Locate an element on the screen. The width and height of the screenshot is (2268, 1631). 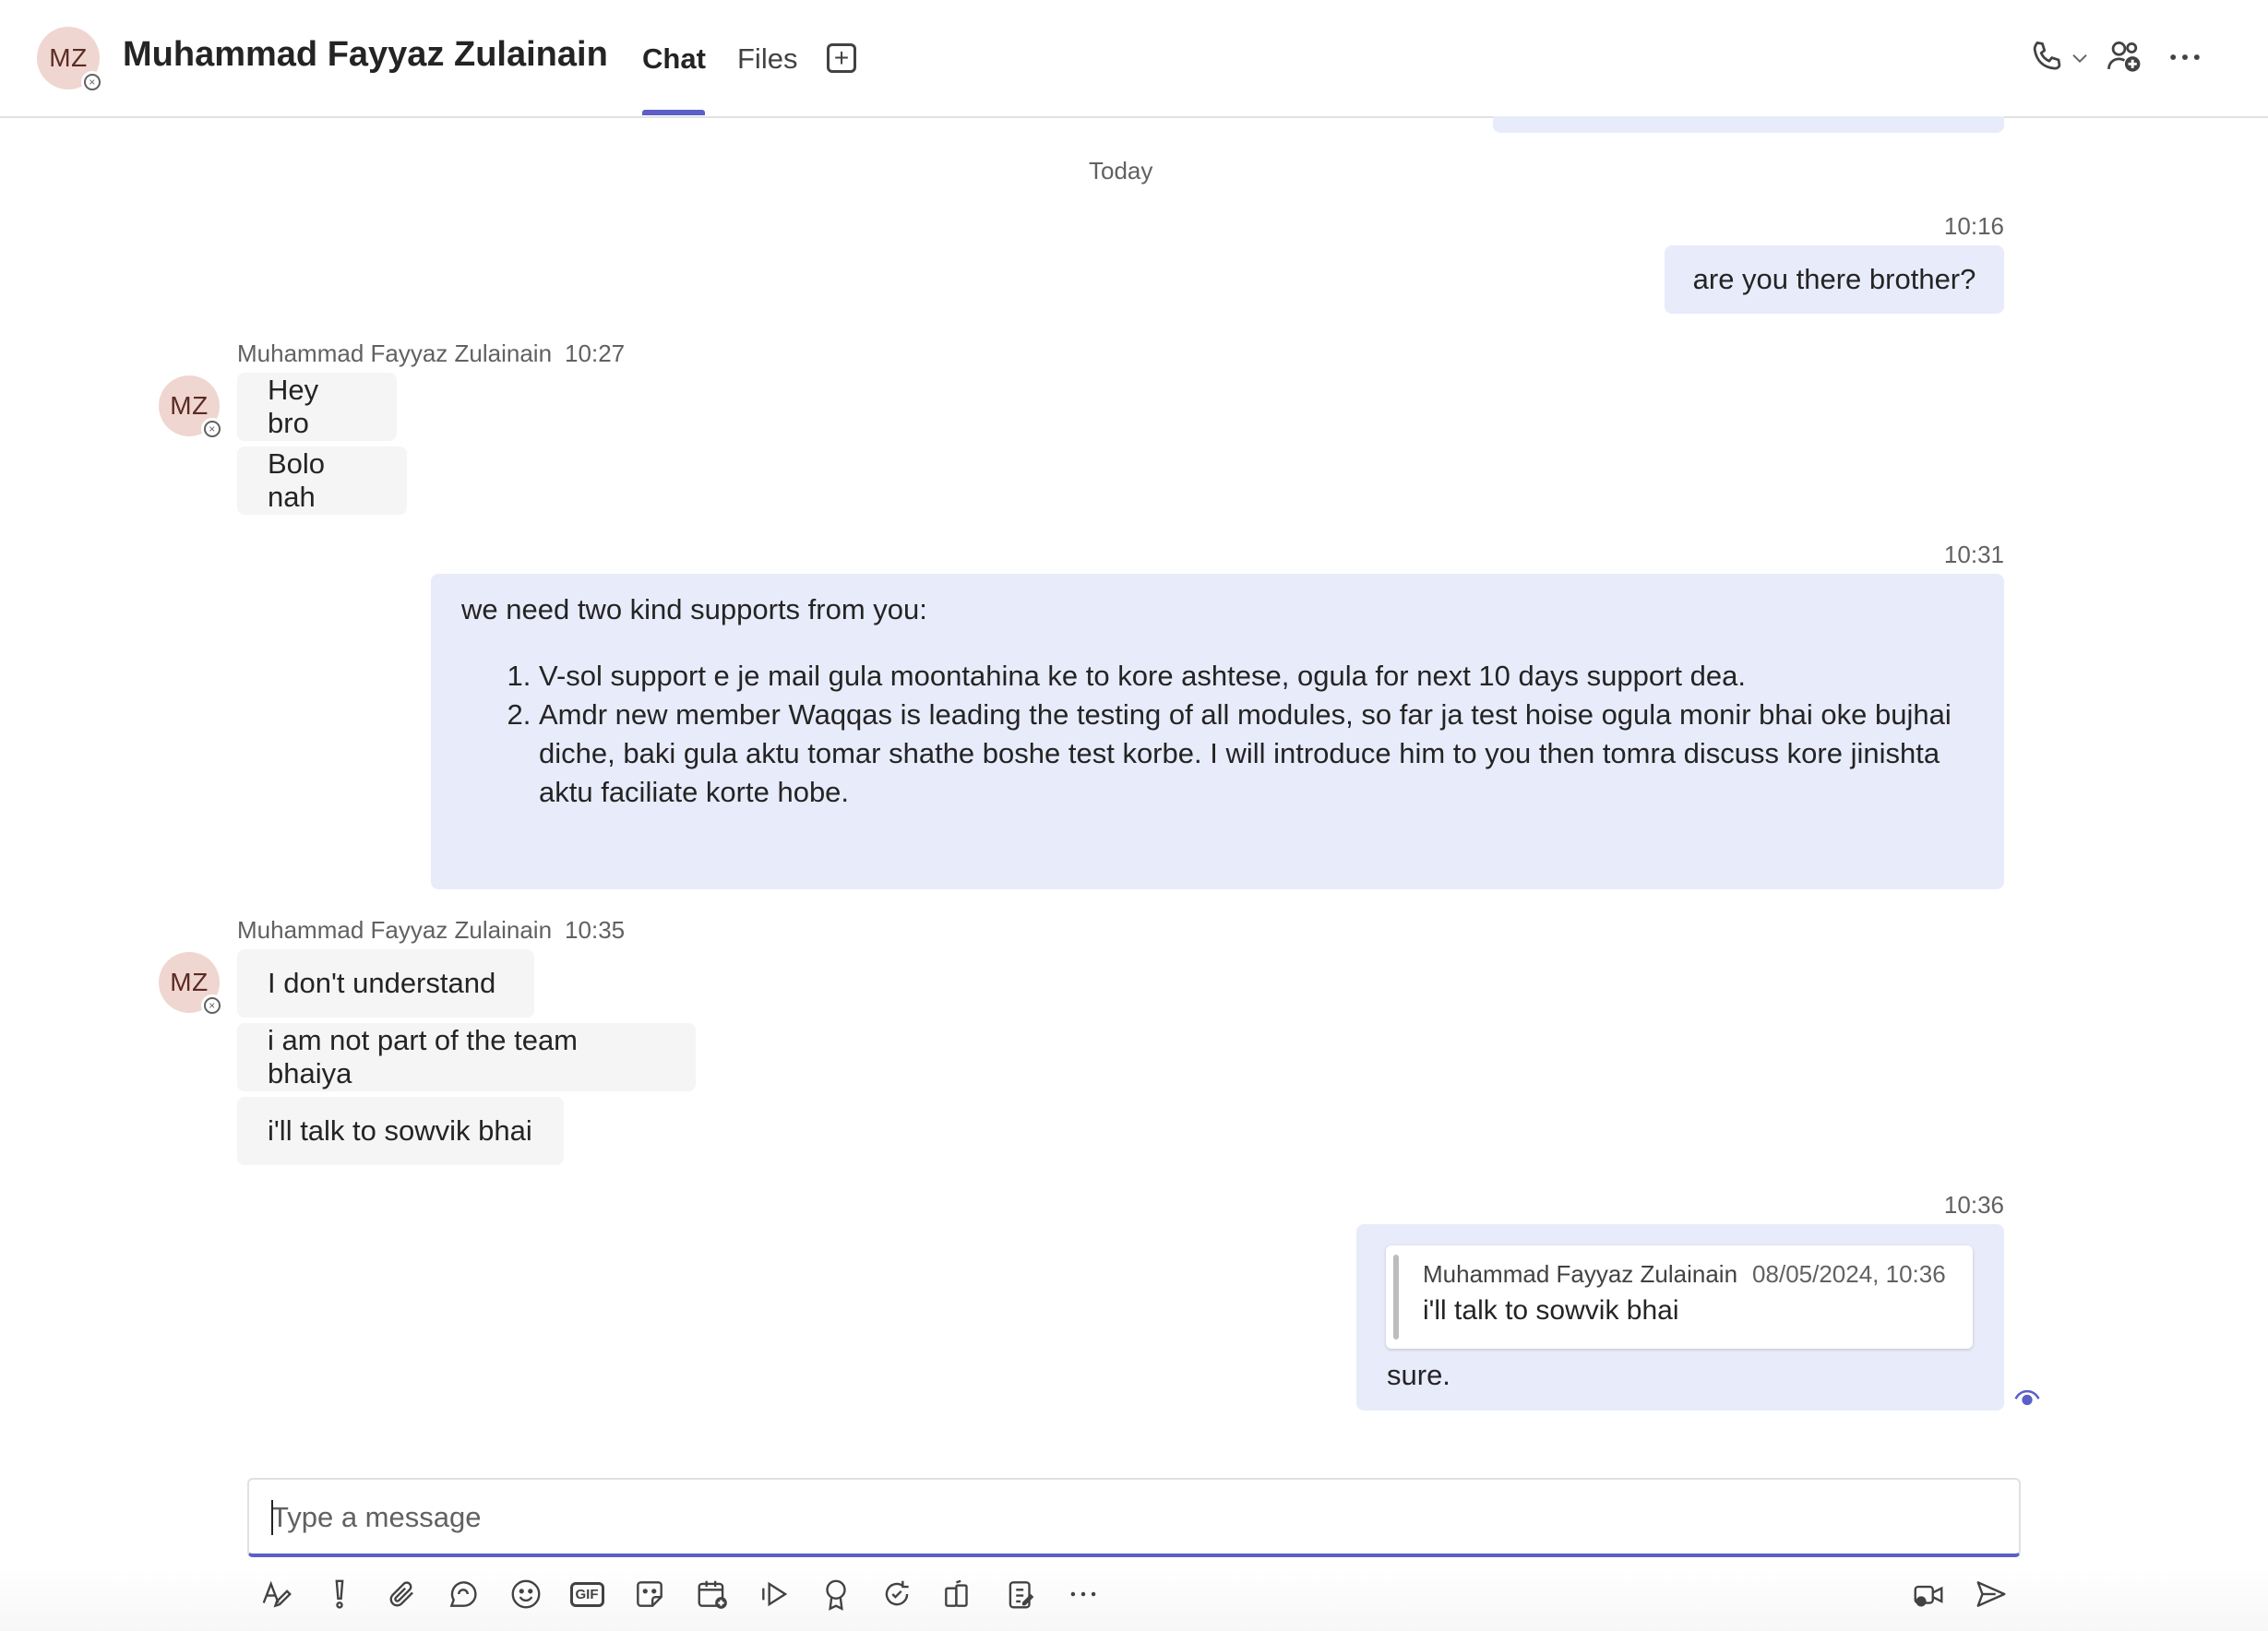
text-caret is located at coordinates (272, 1517).